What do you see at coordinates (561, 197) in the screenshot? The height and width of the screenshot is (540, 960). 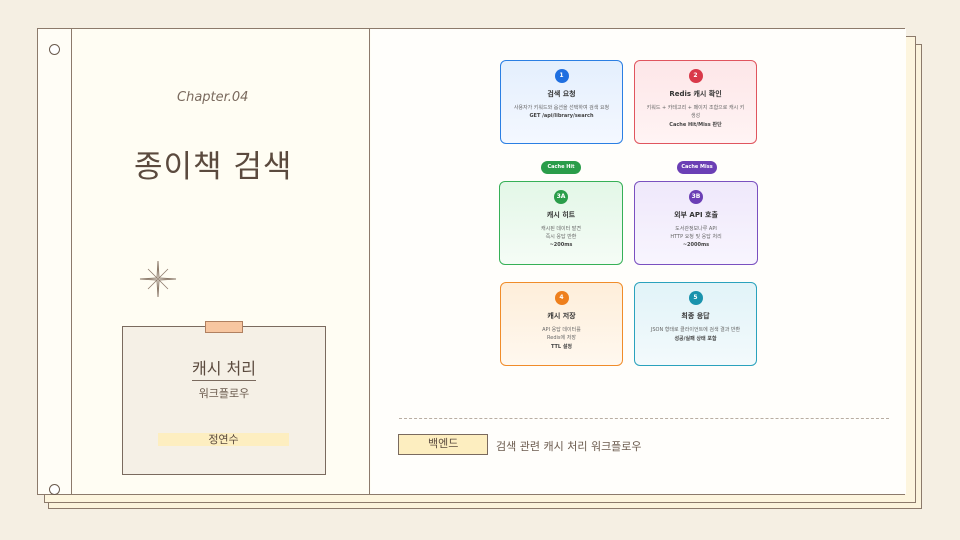 I see `step-number-badge: 3A` at bounding box center [561, 197].